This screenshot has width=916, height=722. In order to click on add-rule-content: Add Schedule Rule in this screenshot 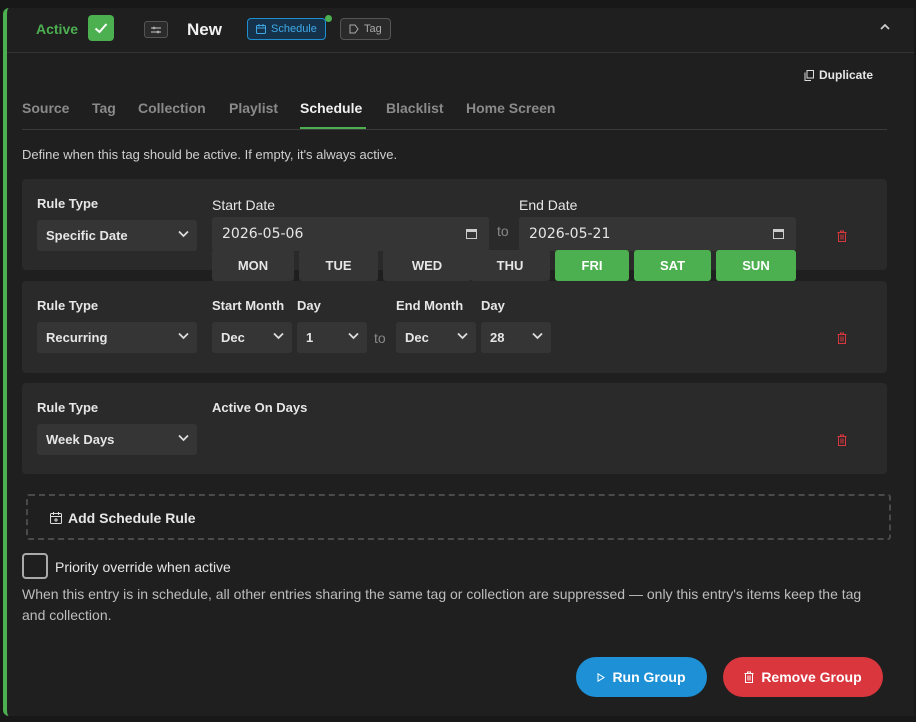, I will do `click(123, 518)`.